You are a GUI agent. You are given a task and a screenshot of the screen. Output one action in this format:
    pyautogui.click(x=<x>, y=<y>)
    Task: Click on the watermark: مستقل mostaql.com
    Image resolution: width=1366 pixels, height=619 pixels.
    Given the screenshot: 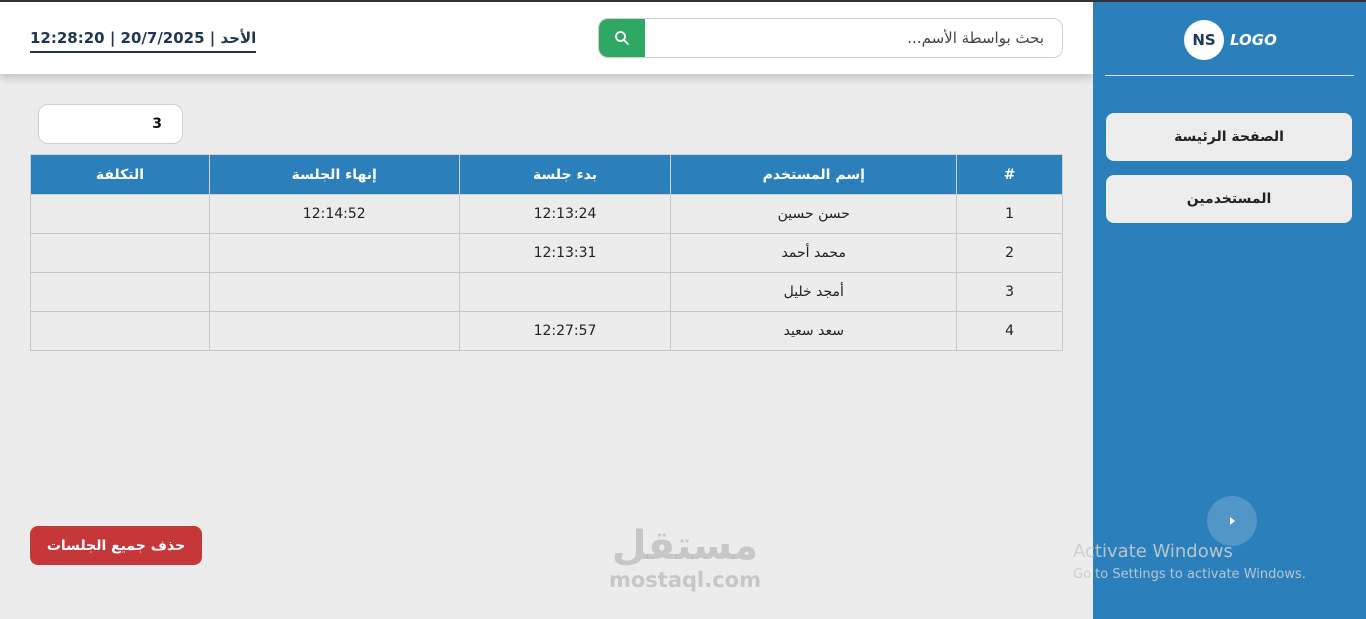 What is the action you would take?
    pyautogui.click(x=685, y=558)
    